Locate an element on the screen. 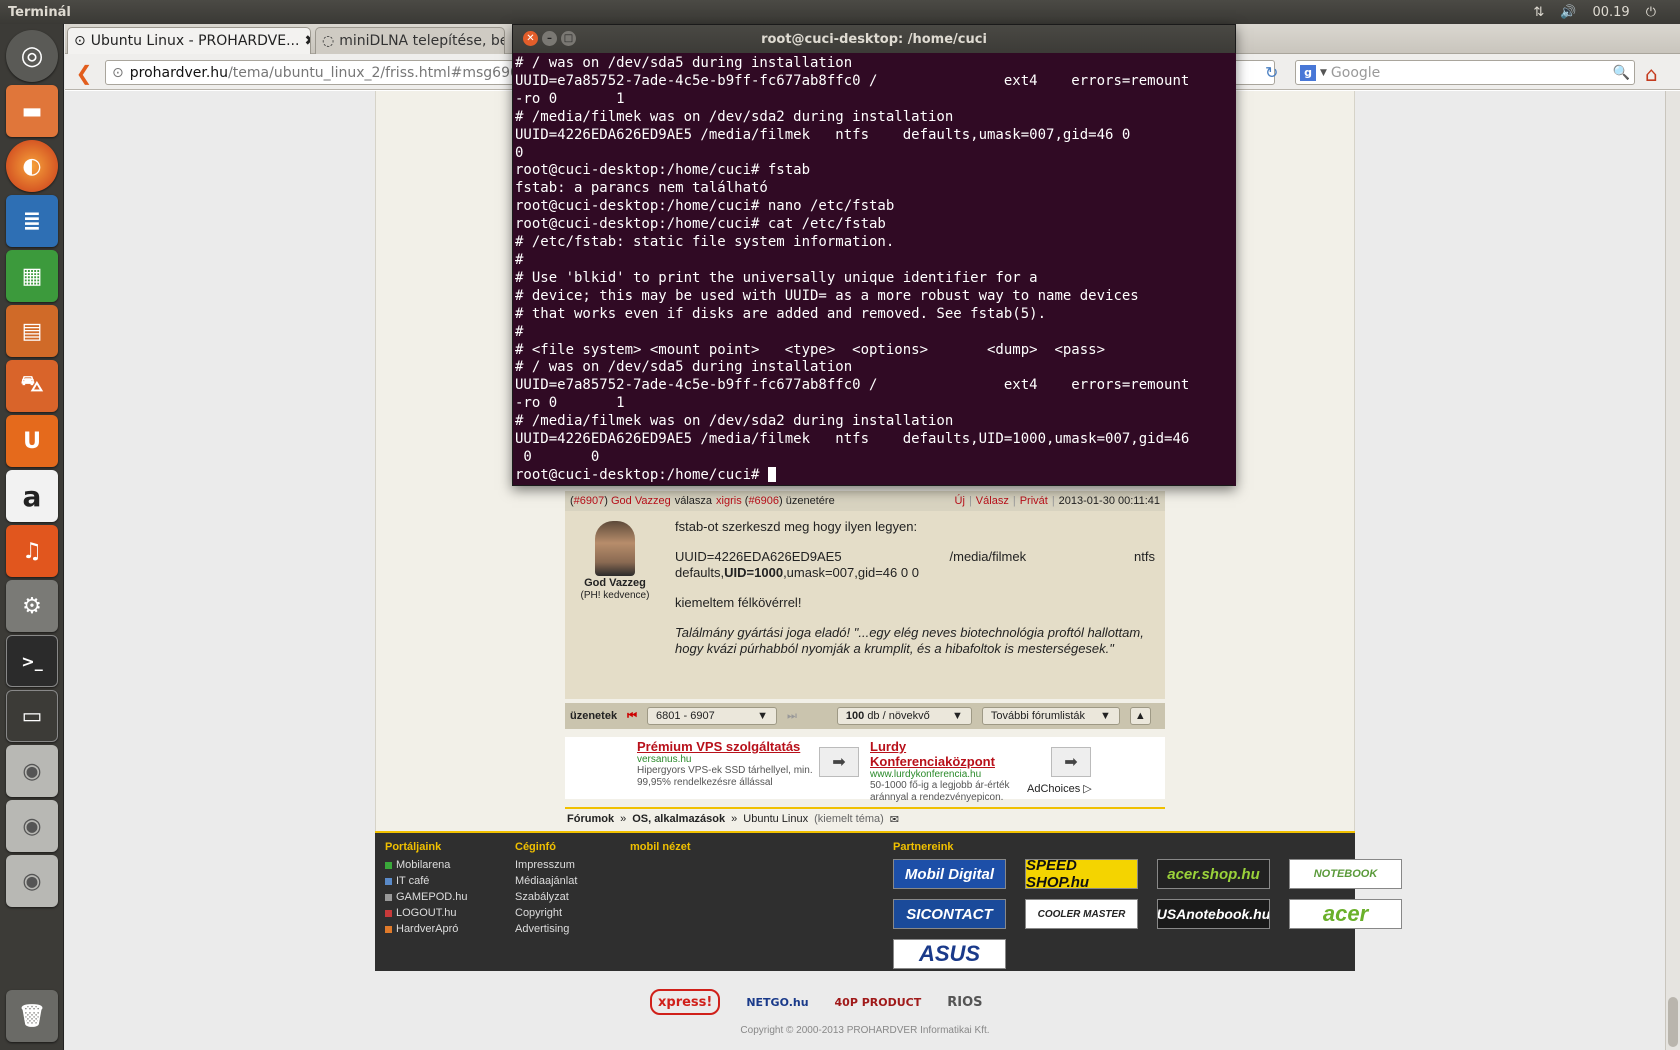 This screenshot has width=1680, height=1050. amazon-icon: a is located at coordinates (32, 496).